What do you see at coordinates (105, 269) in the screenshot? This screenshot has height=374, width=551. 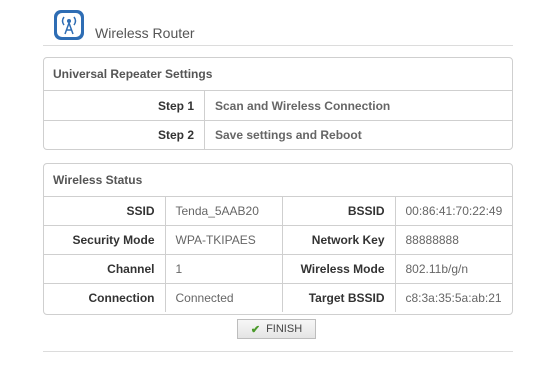 I see `channel-label: Channel` at bounding box center [105, 269].